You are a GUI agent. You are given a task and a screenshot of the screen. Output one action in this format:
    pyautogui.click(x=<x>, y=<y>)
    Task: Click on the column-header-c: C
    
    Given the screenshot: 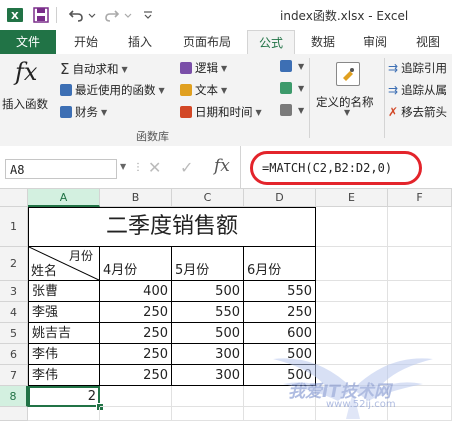 What is the action you would take?
    pyautogui.click(x=208, y=198)
    